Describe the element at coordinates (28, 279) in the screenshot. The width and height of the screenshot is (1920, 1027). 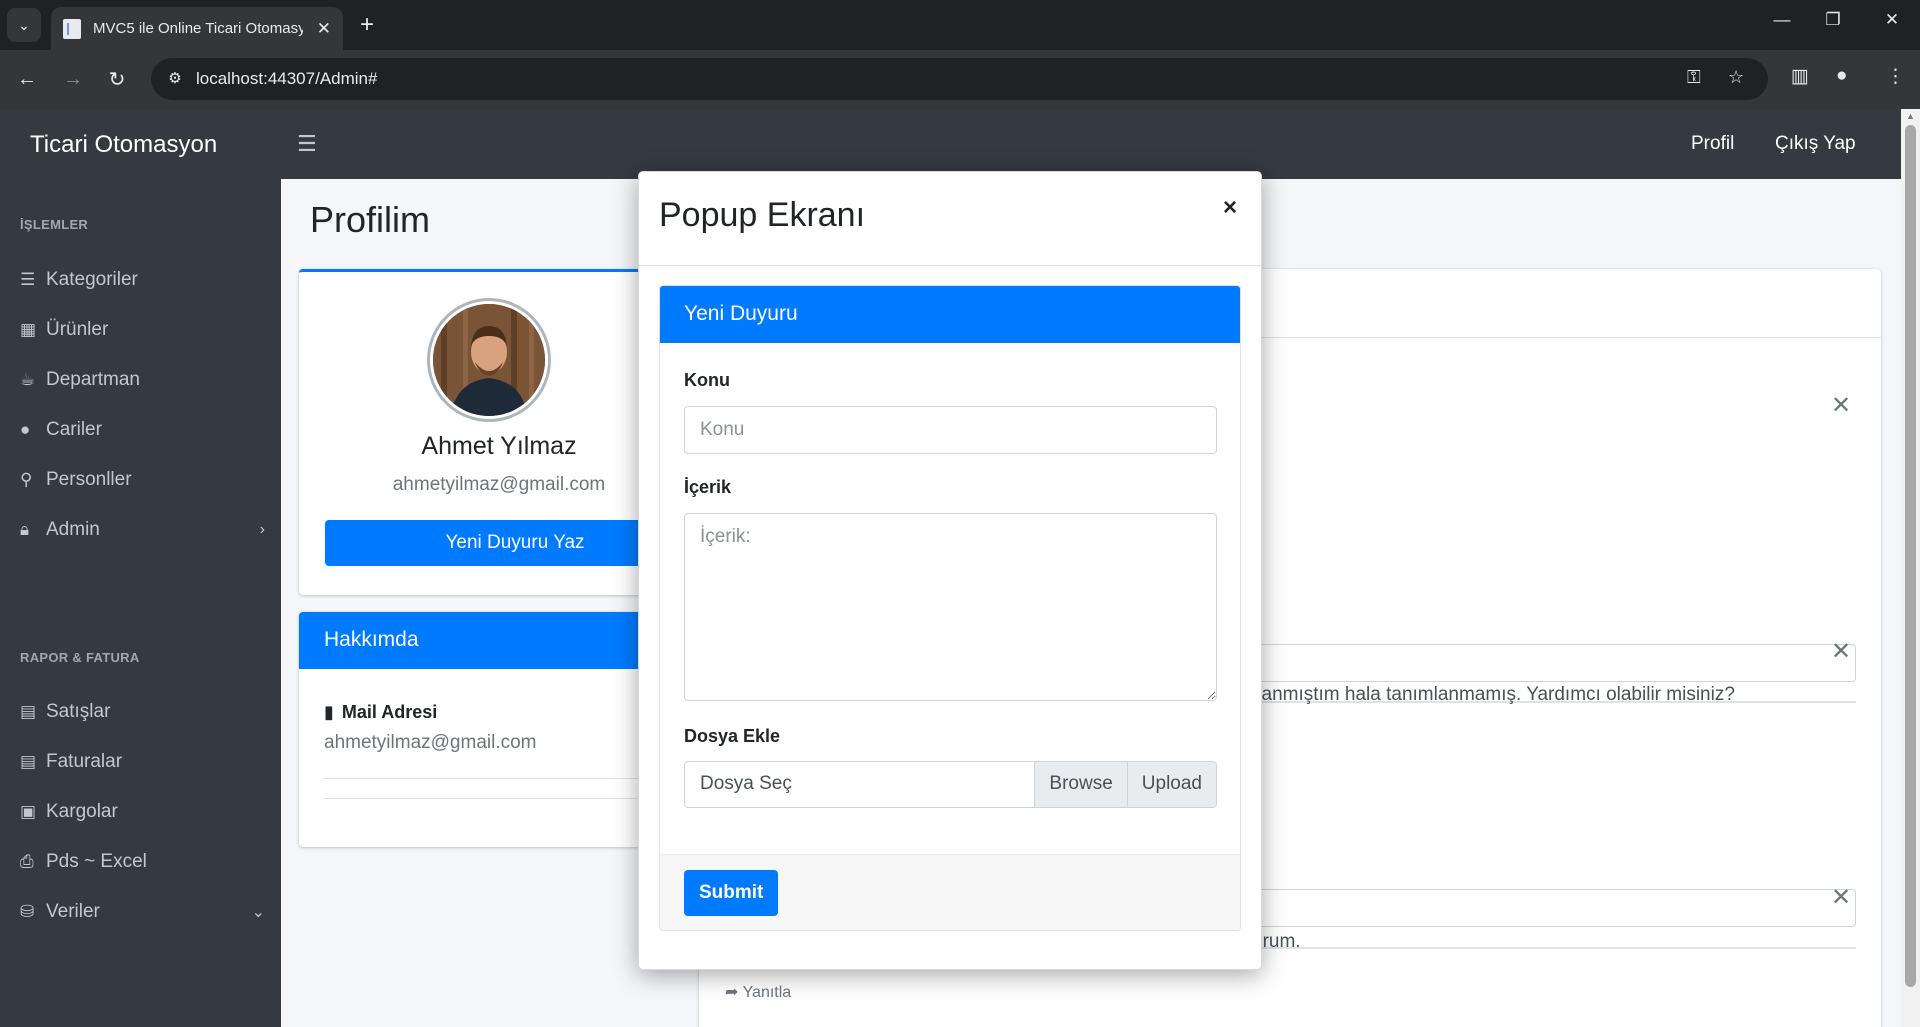
I see `list-icon: ☰` at that location.